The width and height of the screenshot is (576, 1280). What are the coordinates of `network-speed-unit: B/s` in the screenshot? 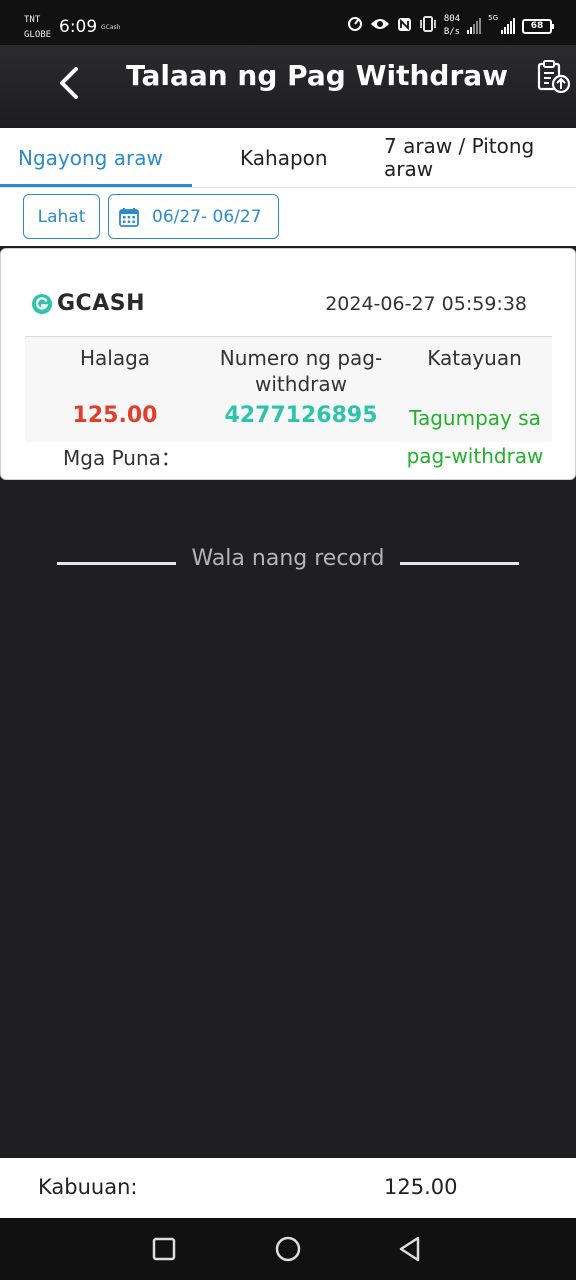 It's located at (452, 32).